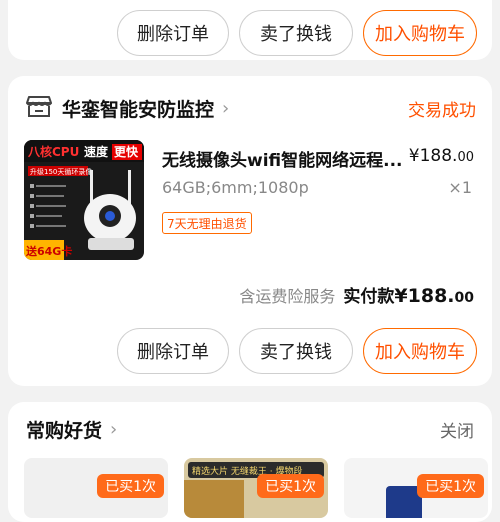  Describe the element at coordinates (207, 223) in the screenshot. I see `return-policy-tag: 7天无理由退货` at that location.